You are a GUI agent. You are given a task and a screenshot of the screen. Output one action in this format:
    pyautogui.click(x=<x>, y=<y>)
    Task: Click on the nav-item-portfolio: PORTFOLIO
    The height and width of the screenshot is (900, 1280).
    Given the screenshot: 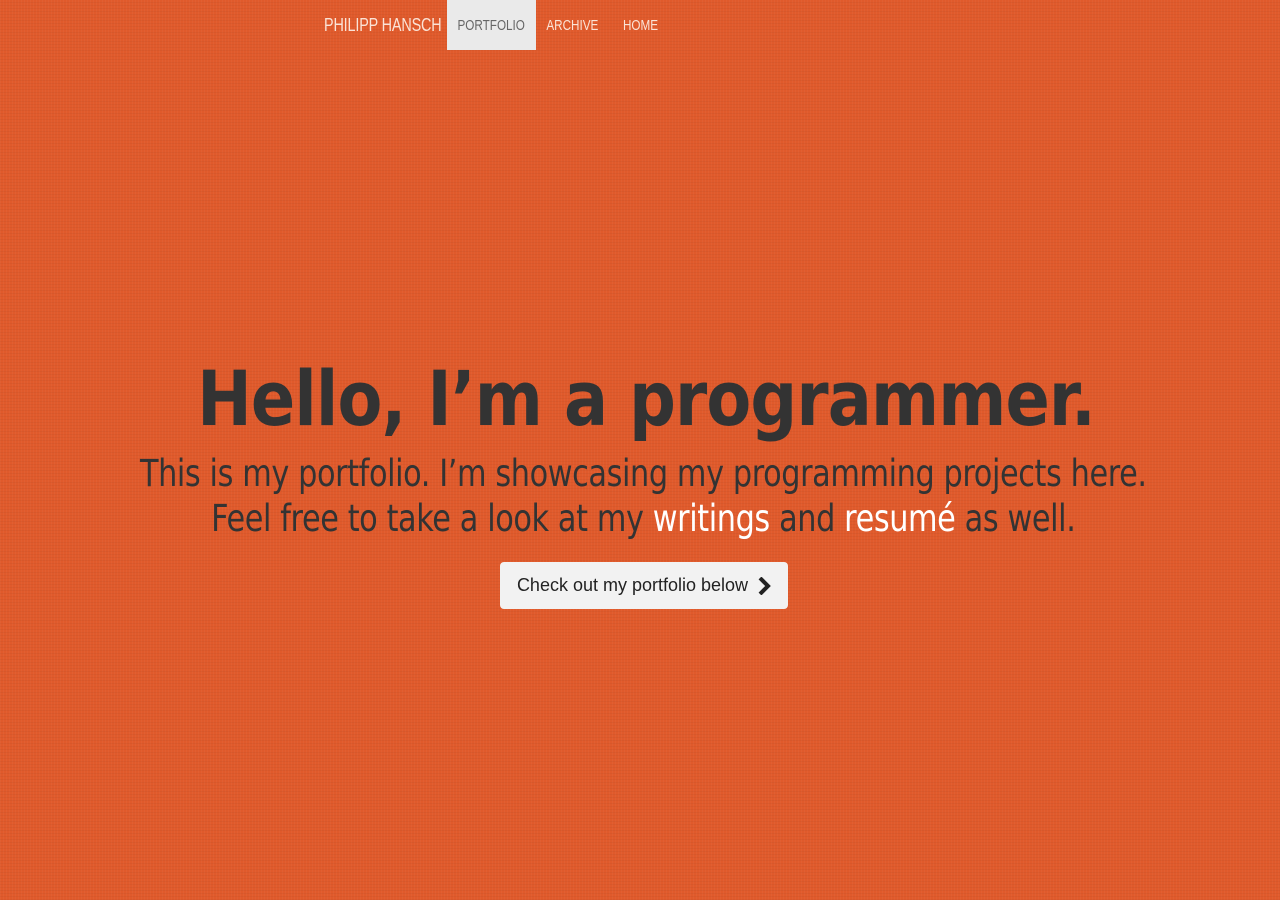 What is the action you would take?
    pyautogui.click(x=491, y=25)
    